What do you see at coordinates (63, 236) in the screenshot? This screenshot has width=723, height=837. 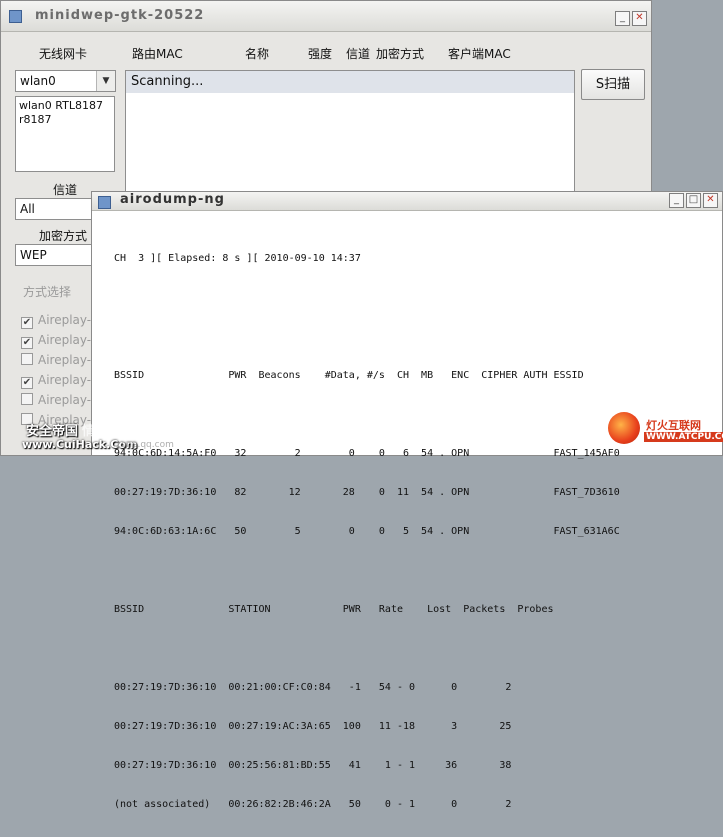 I see `encryption-label: 加密方式` at bounding box center [63, 236].